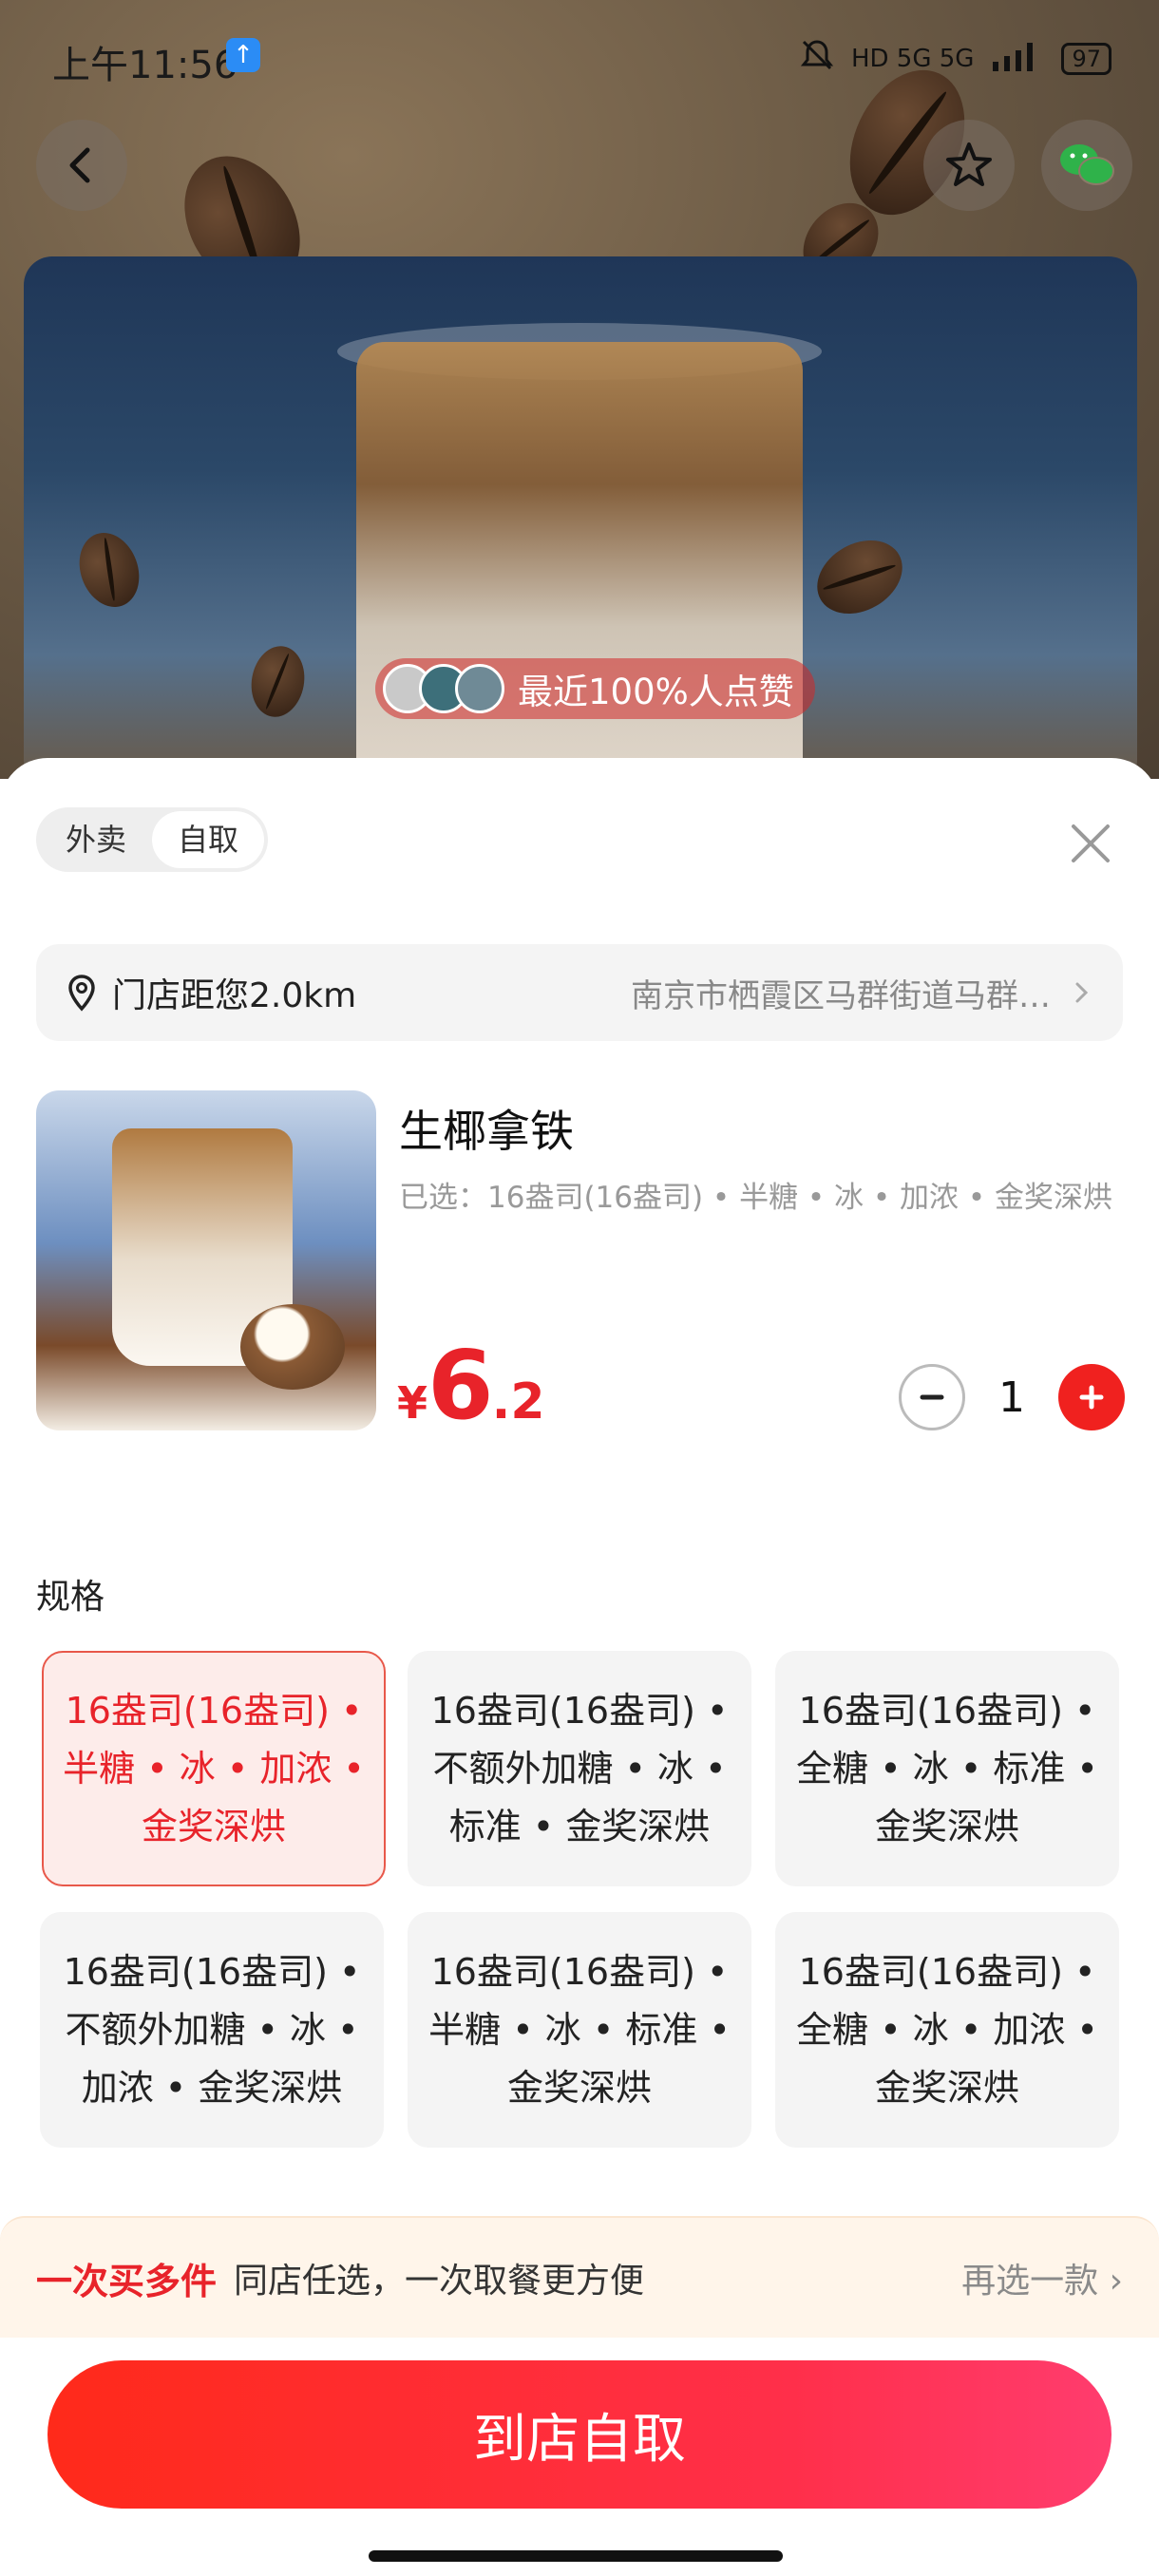  I want to click on likes-badge: 最近100%人点赞, so click(595, 688).